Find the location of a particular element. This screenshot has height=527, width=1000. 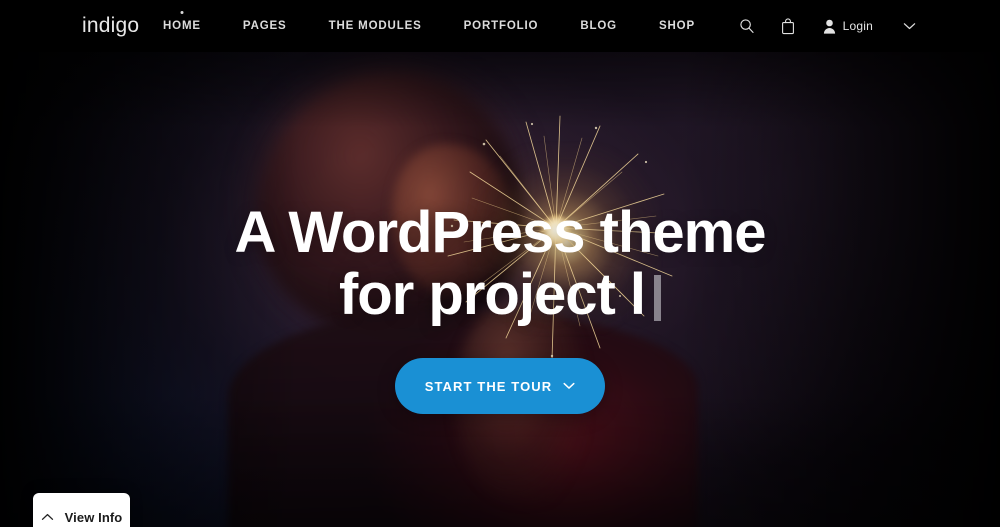

user-icon is located at coordinates (829, 26).